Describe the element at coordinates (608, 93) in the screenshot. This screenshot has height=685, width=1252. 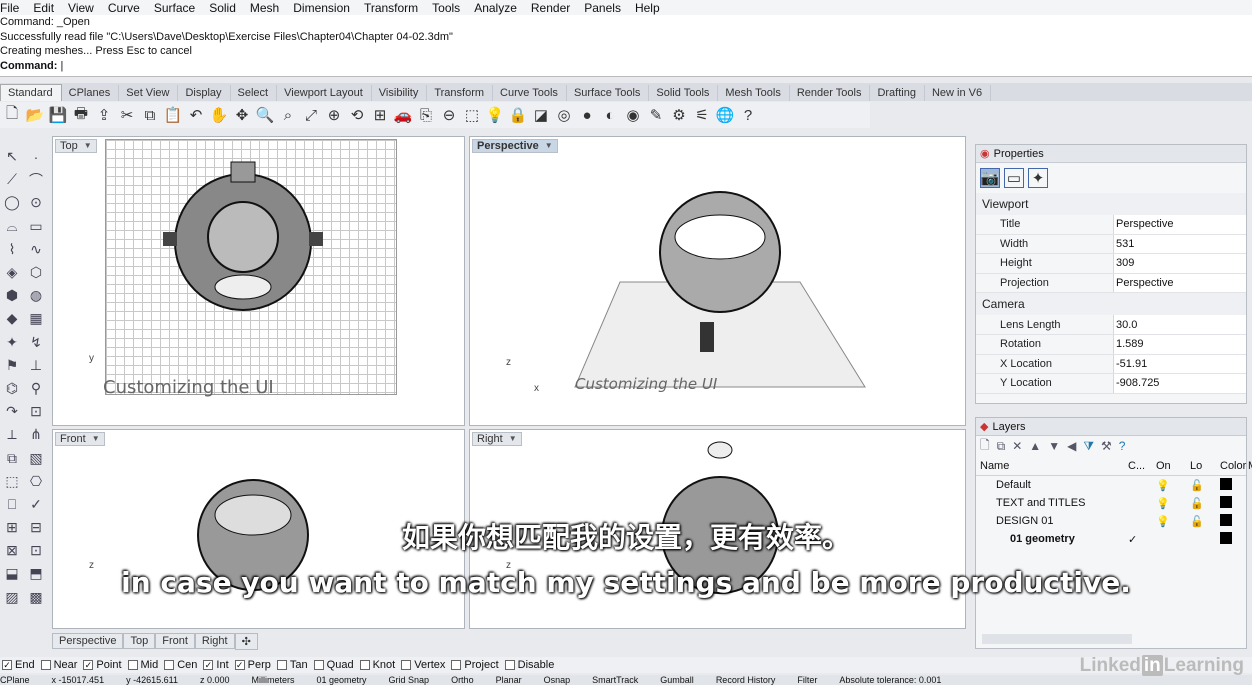
I see `tab-surface-tools: Surface Tools` at that location.